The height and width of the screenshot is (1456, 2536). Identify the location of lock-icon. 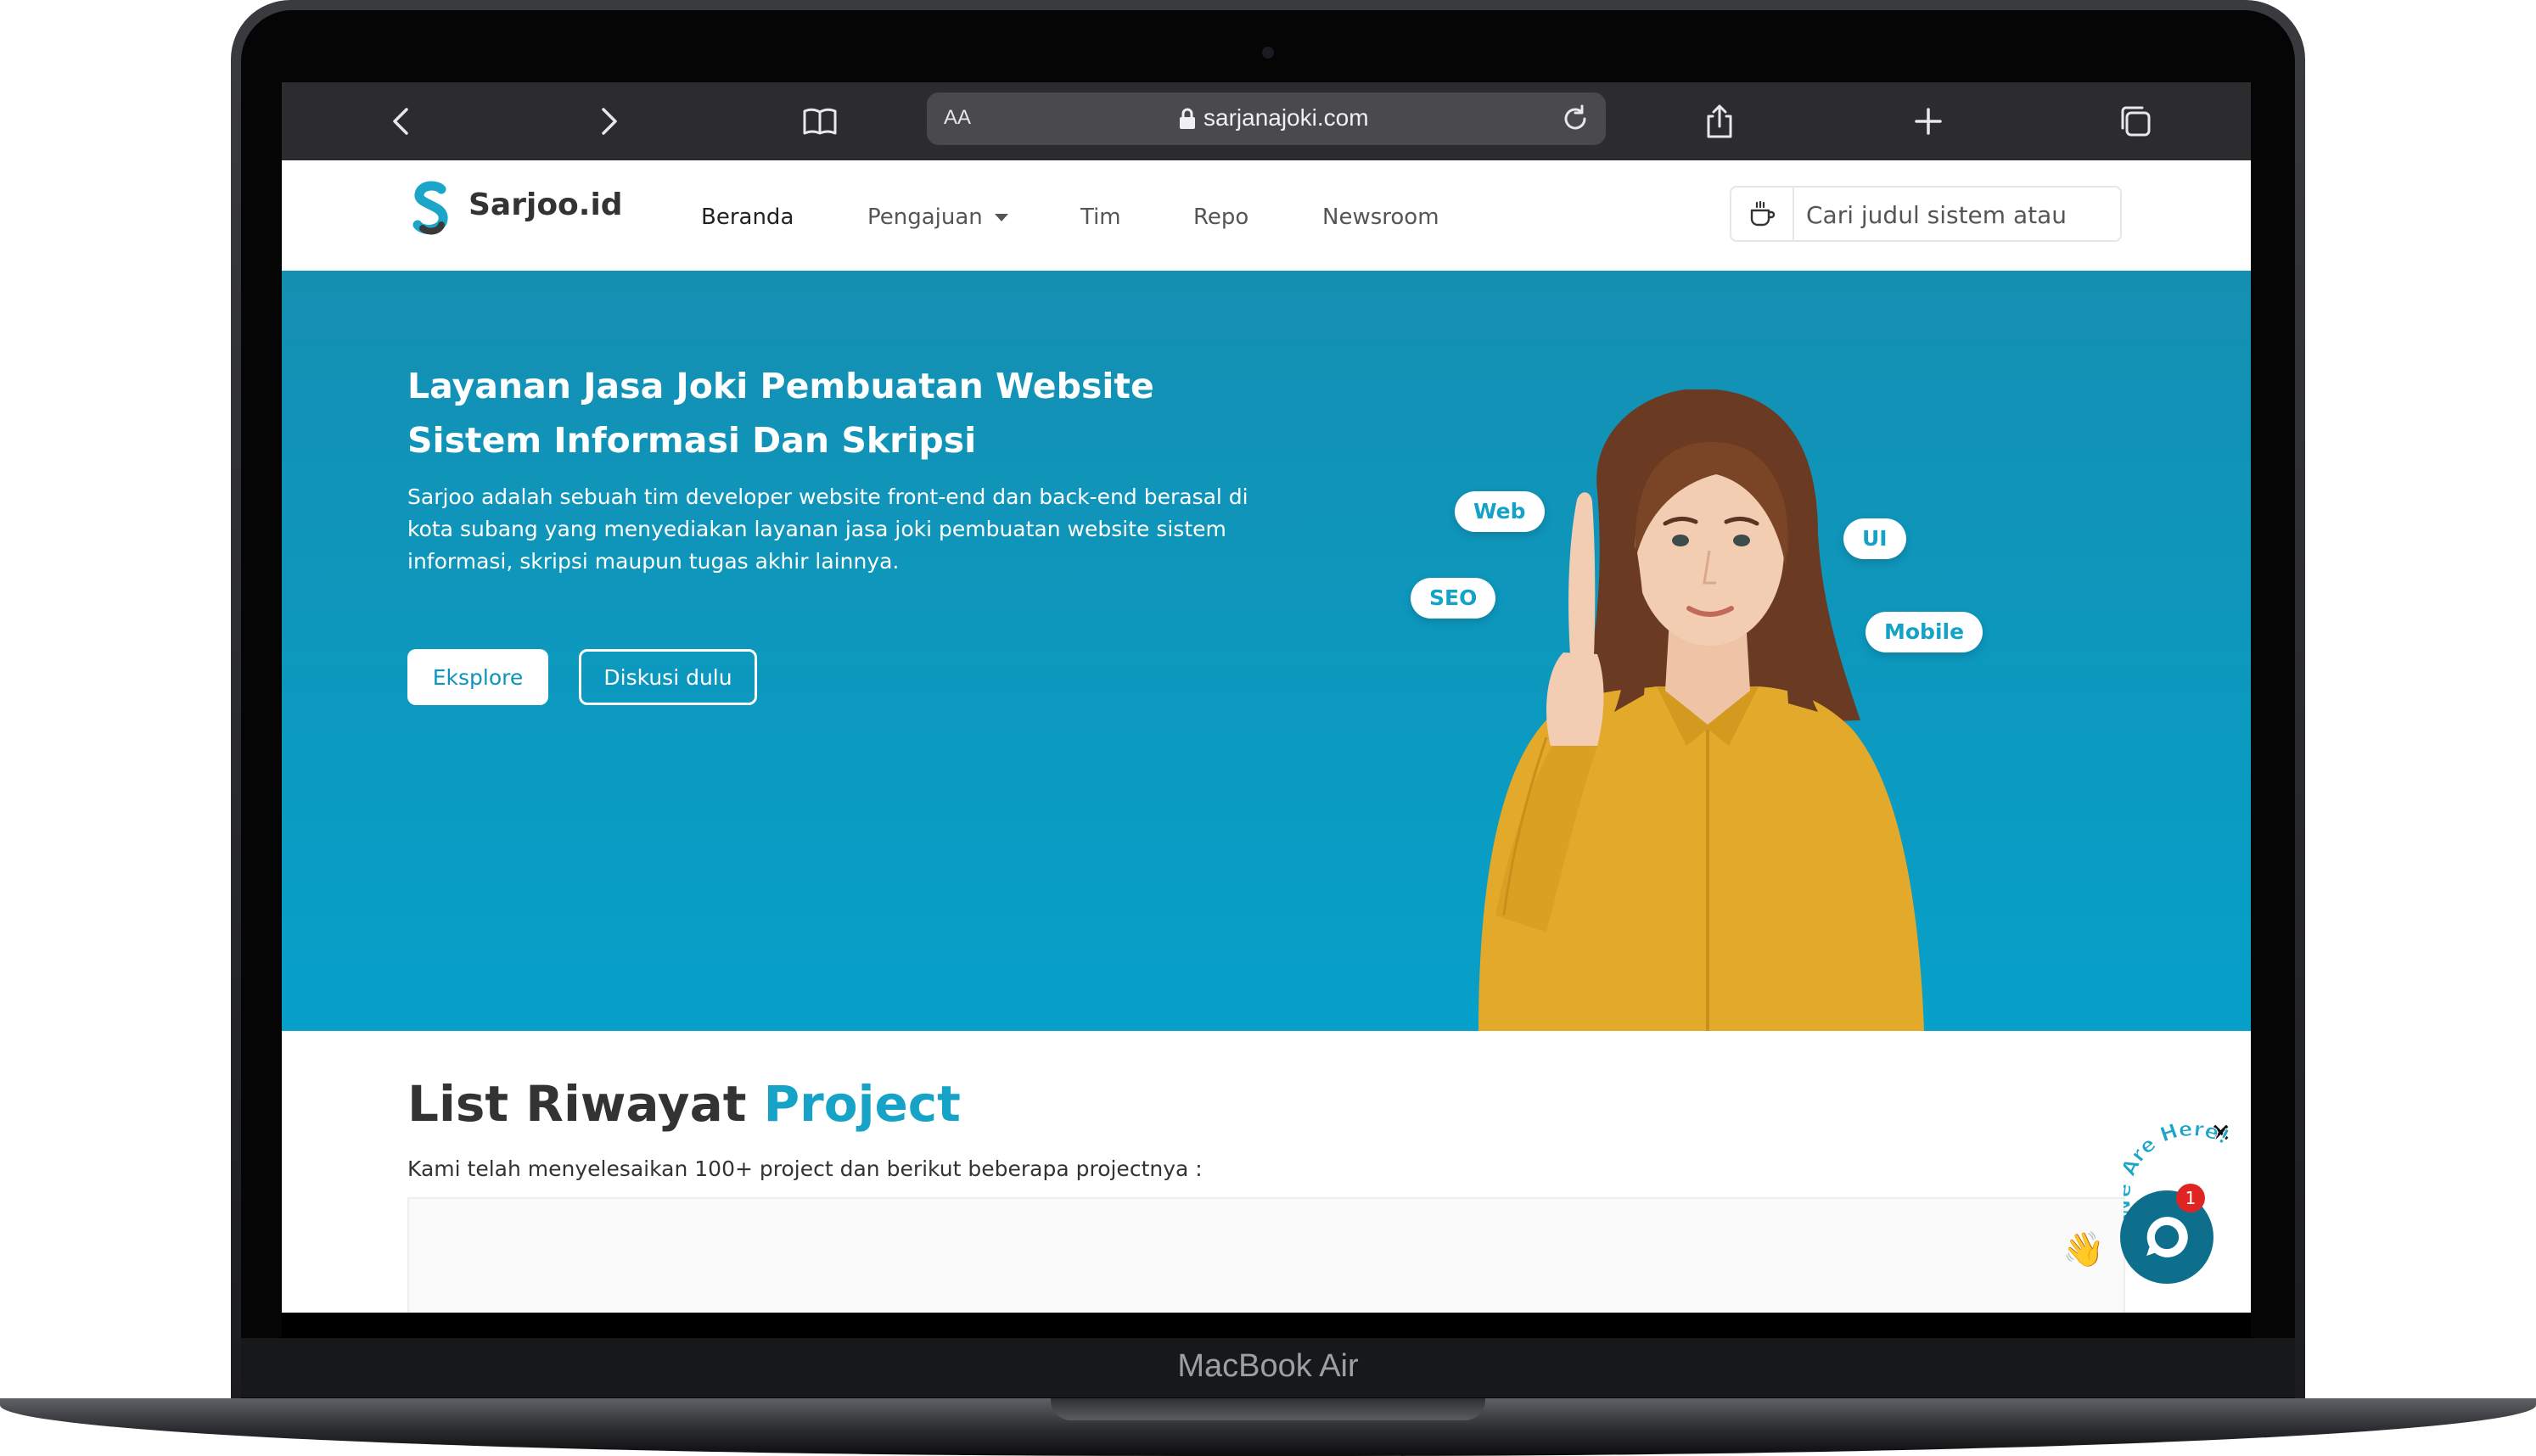
(1187, 118).